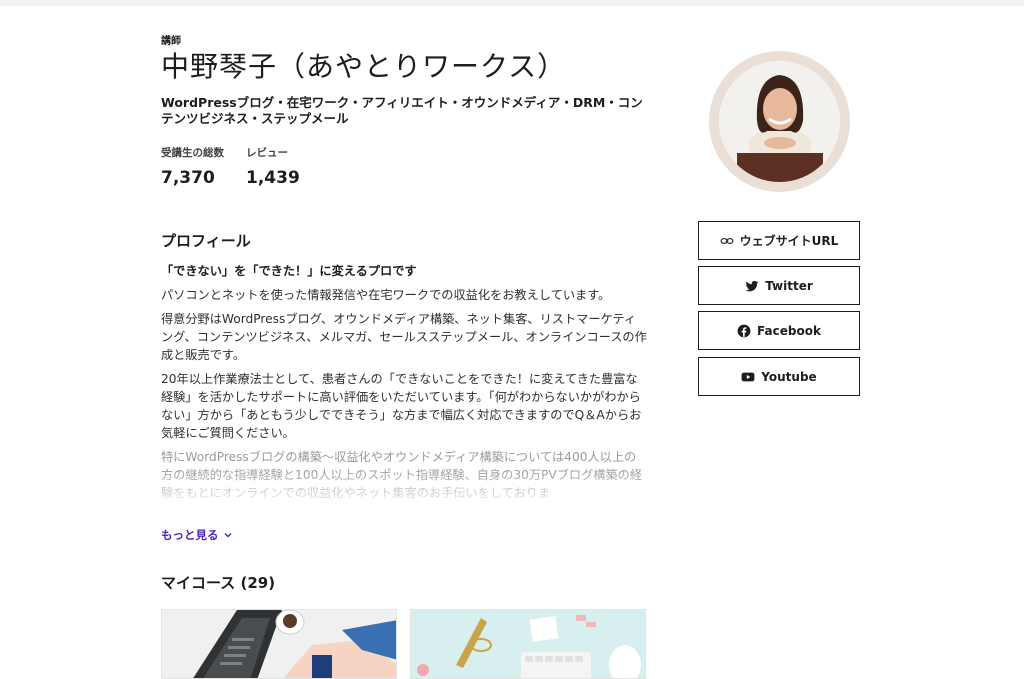 This screenshot has height=679, width=1024. Describe the element at coordinates (192, 166) in the screenshot. I see `stat-students: 受講生の総数 7,370` at that location.